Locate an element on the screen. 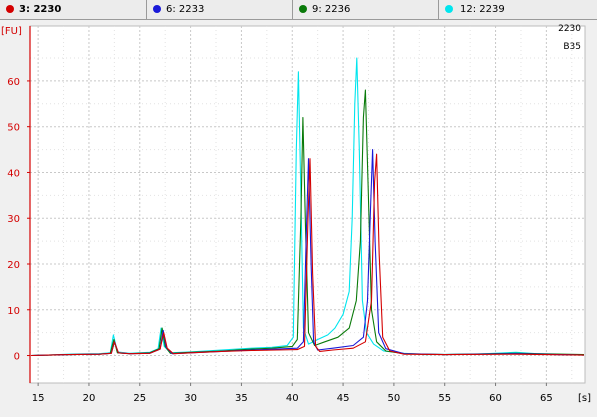 This screenshot has width=597, height=417. tab-sample-3-label: 3: 2230 is located at coordinates (40, 9).